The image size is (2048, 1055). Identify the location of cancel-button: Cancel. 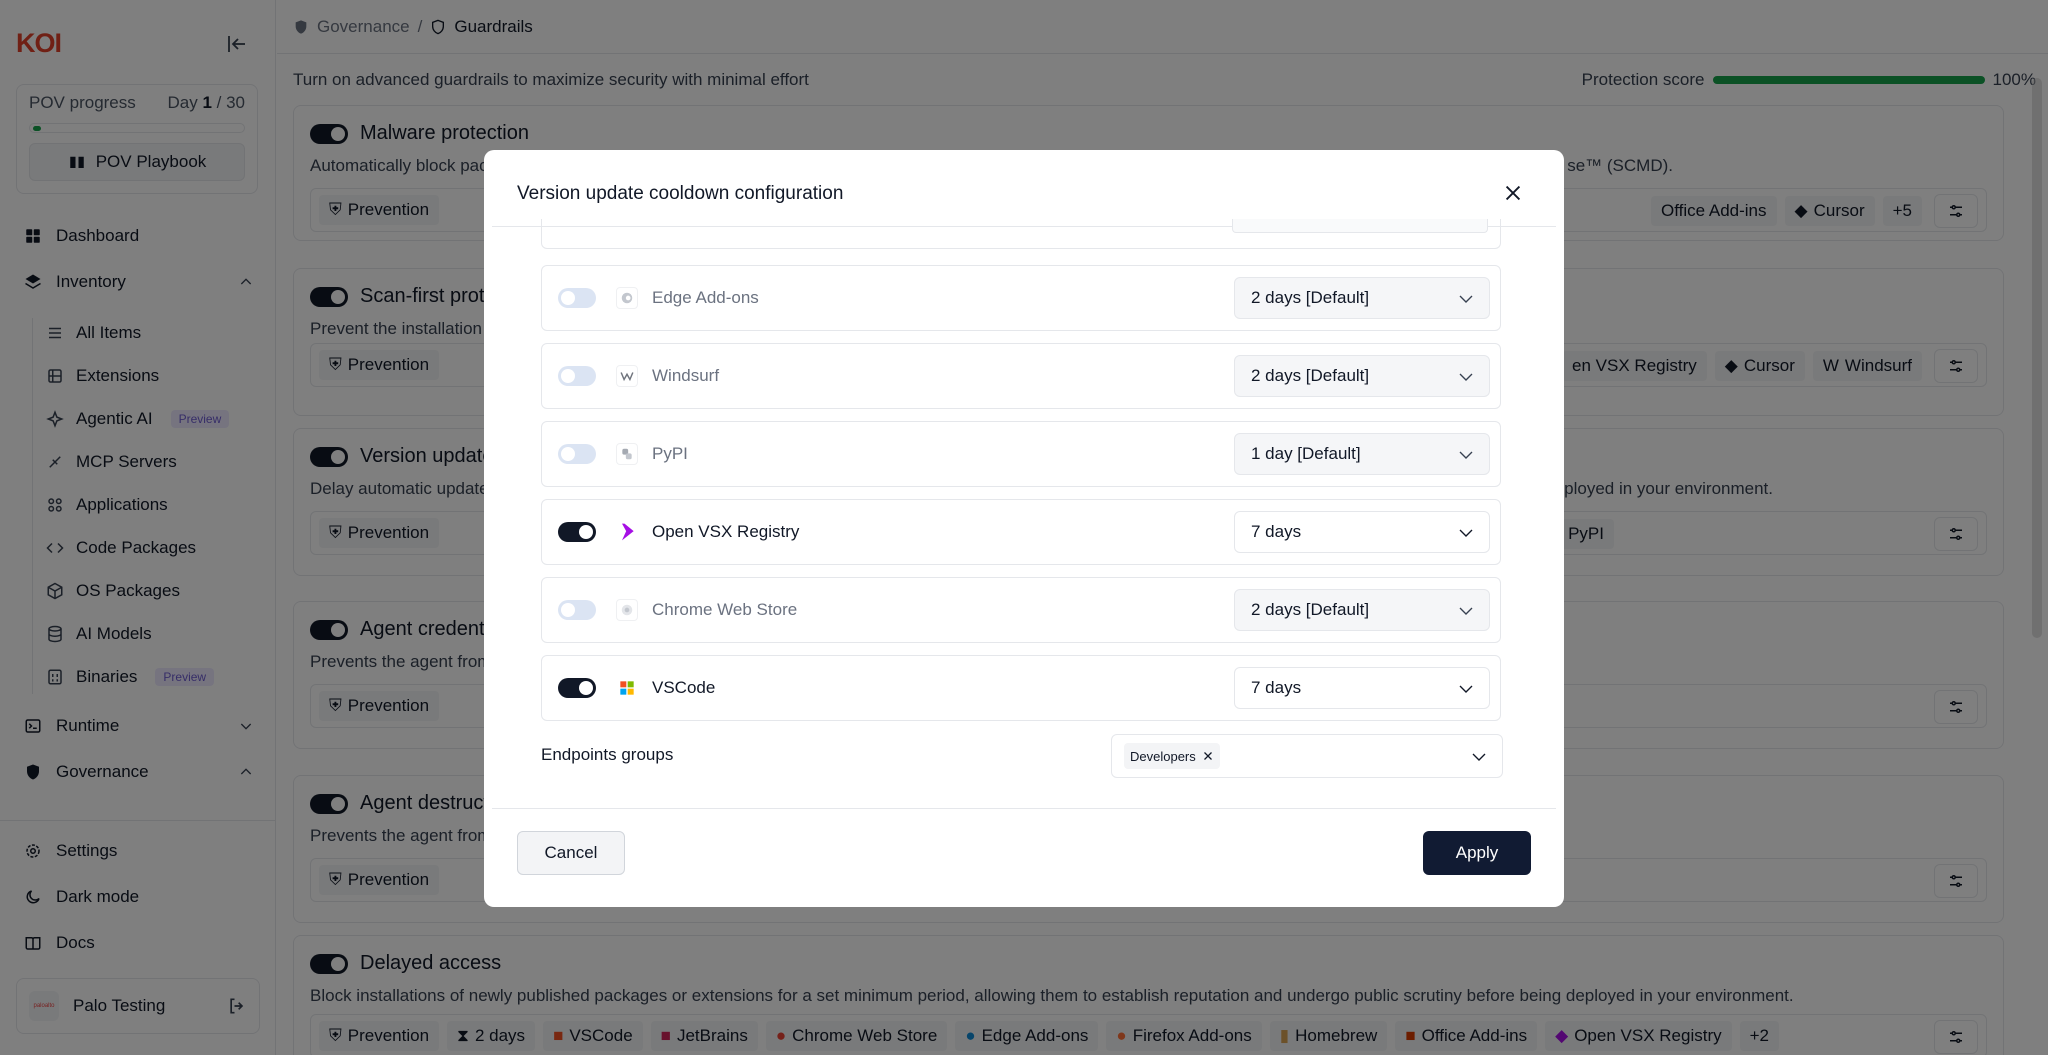
(571, 853).